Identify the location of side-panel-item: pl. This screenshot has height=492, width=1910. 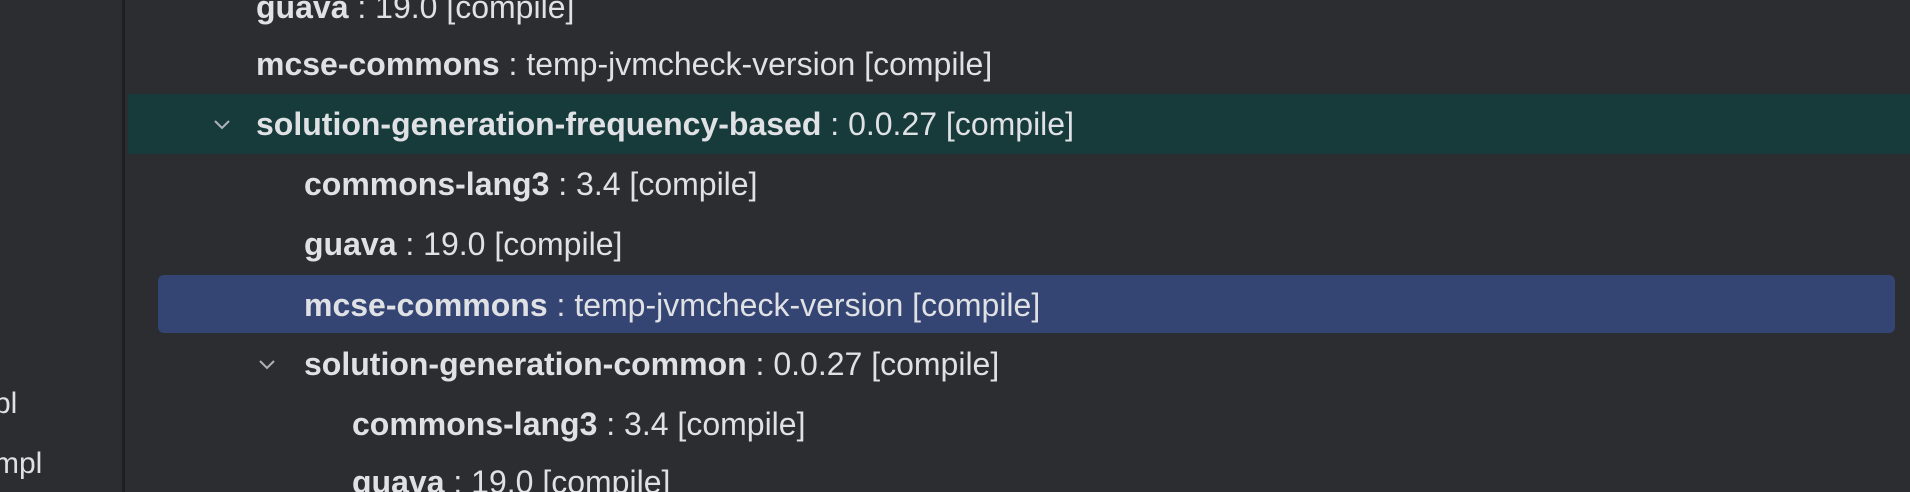
(8, 404).